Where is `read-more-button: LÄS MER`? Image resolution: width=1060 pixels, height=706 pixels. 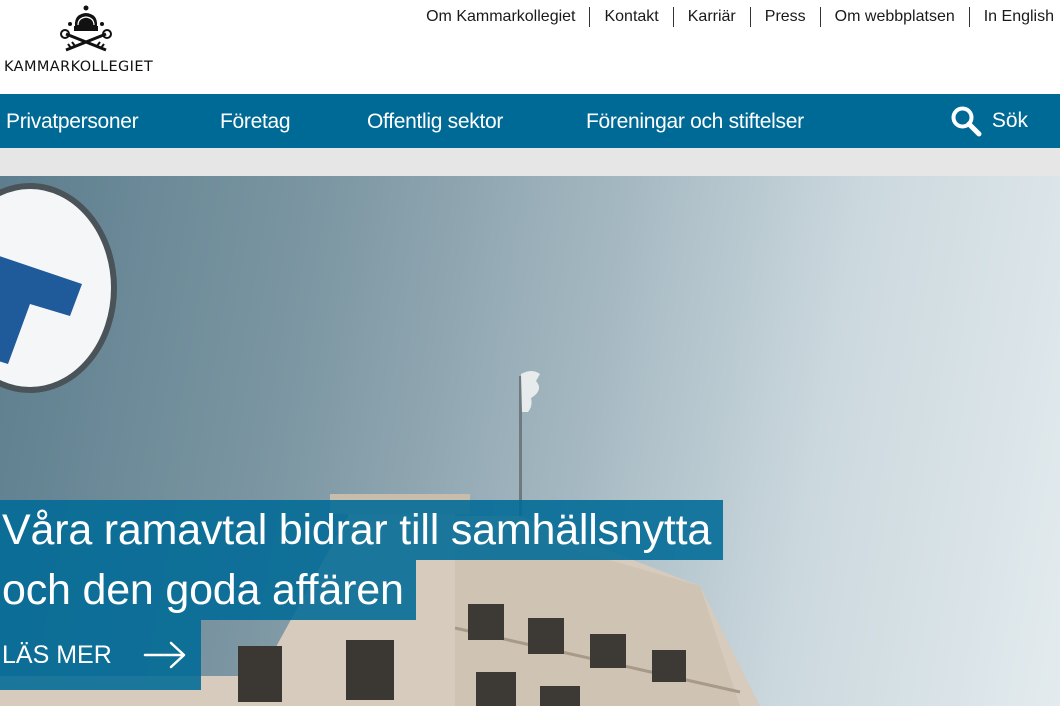
read-more-button: LÄS MER is located at coordinates (100, 655).